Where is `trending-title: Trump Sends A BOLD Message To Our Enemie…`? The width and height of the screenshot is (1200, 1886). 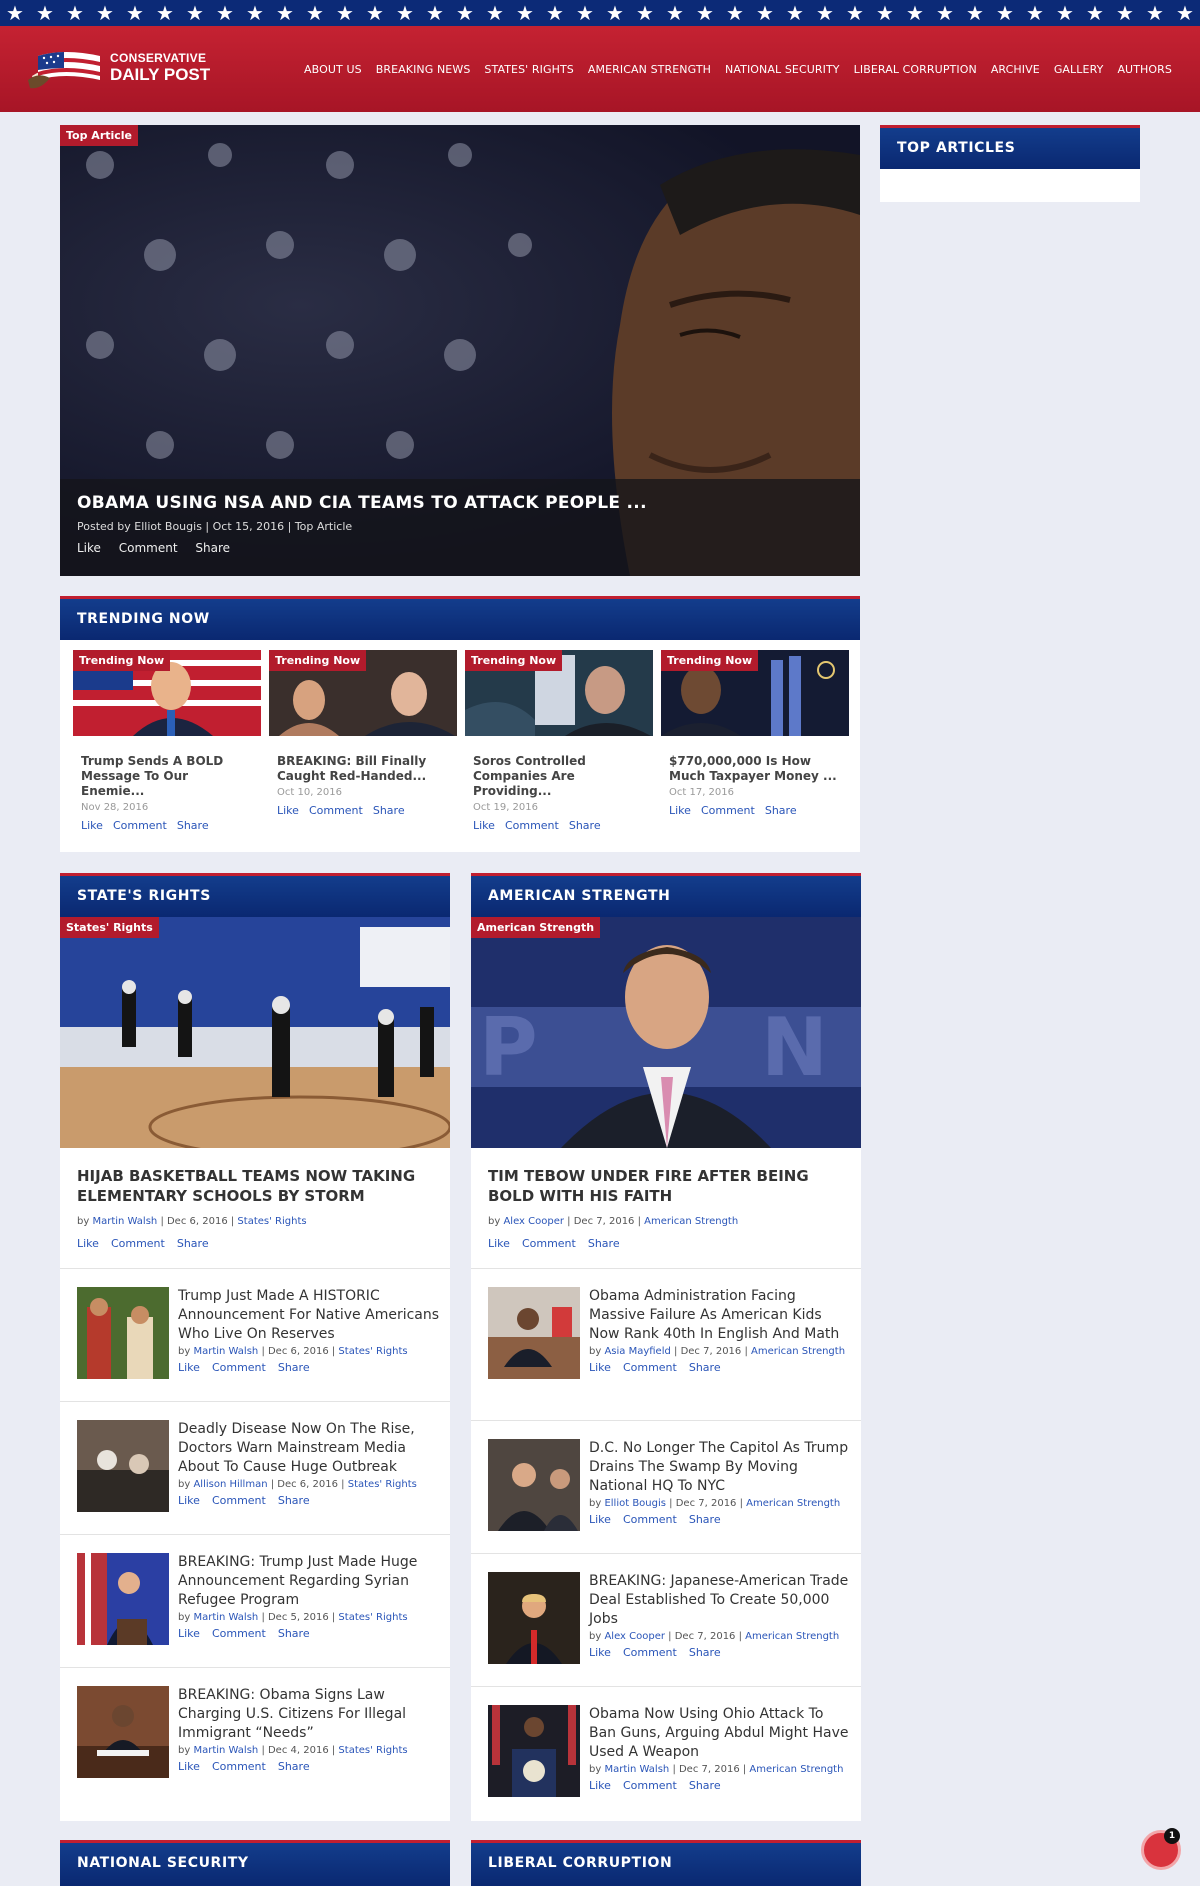 trending-title: Trump Sends A BOLD Message To Our Enemie… is located at coordinates (167, 776).